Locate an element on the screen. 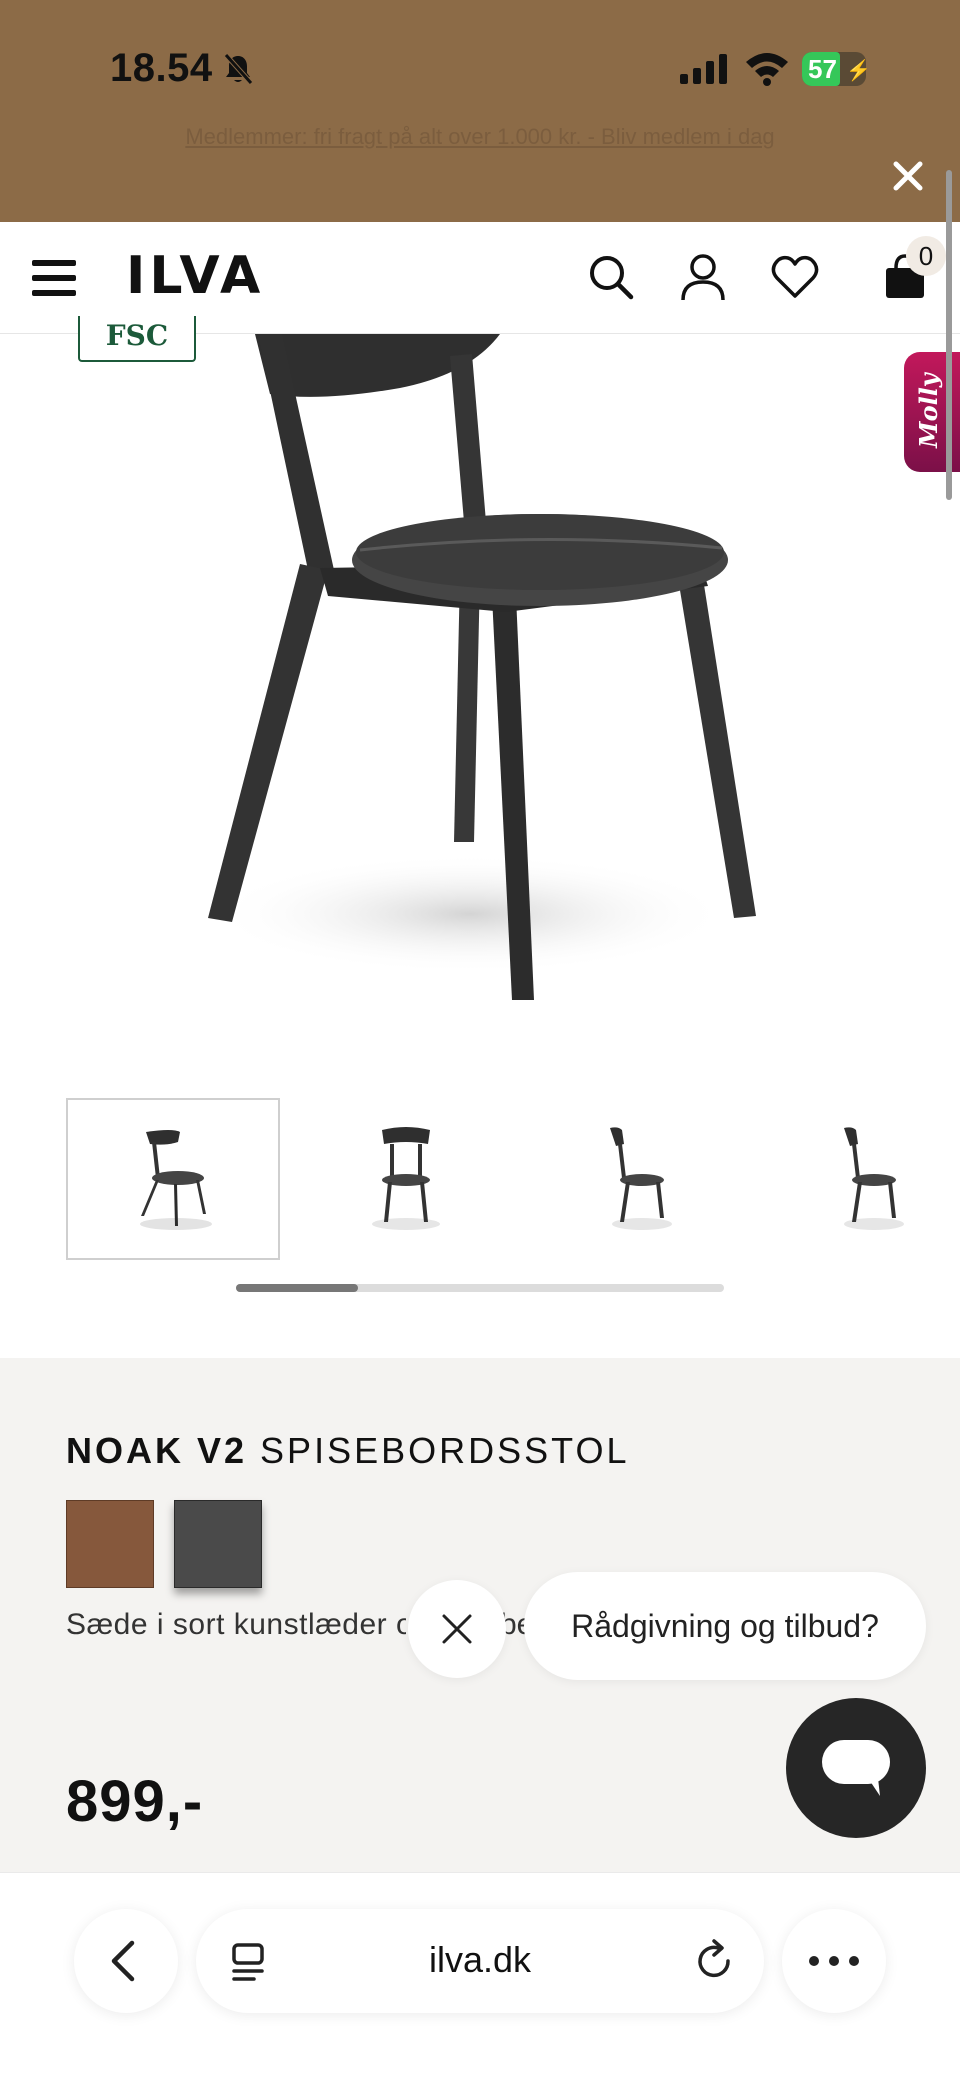 The height and width of the screenshot is (2086, 960). back-button is located at coordinates (126, 1961).